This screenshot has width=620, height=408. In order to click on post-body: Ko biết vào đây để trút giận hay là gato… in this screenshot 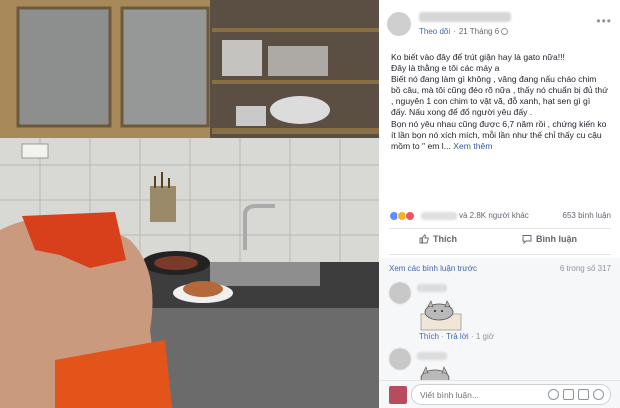, I will do `click(499, 99)`.